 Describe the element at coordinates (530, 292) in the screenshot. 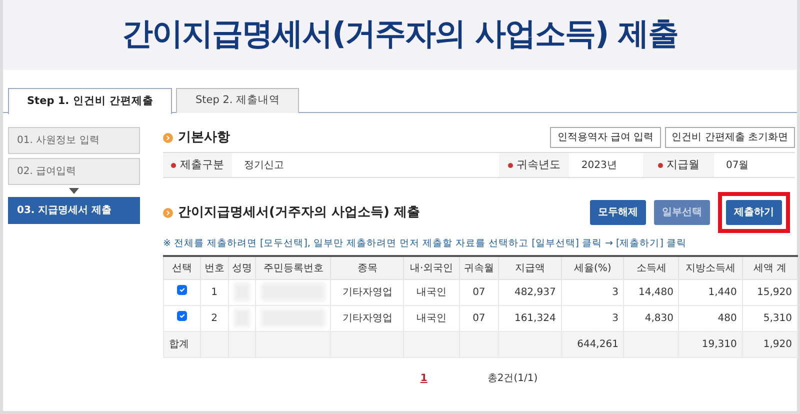

I see `table-cell: 482,937` at that location.